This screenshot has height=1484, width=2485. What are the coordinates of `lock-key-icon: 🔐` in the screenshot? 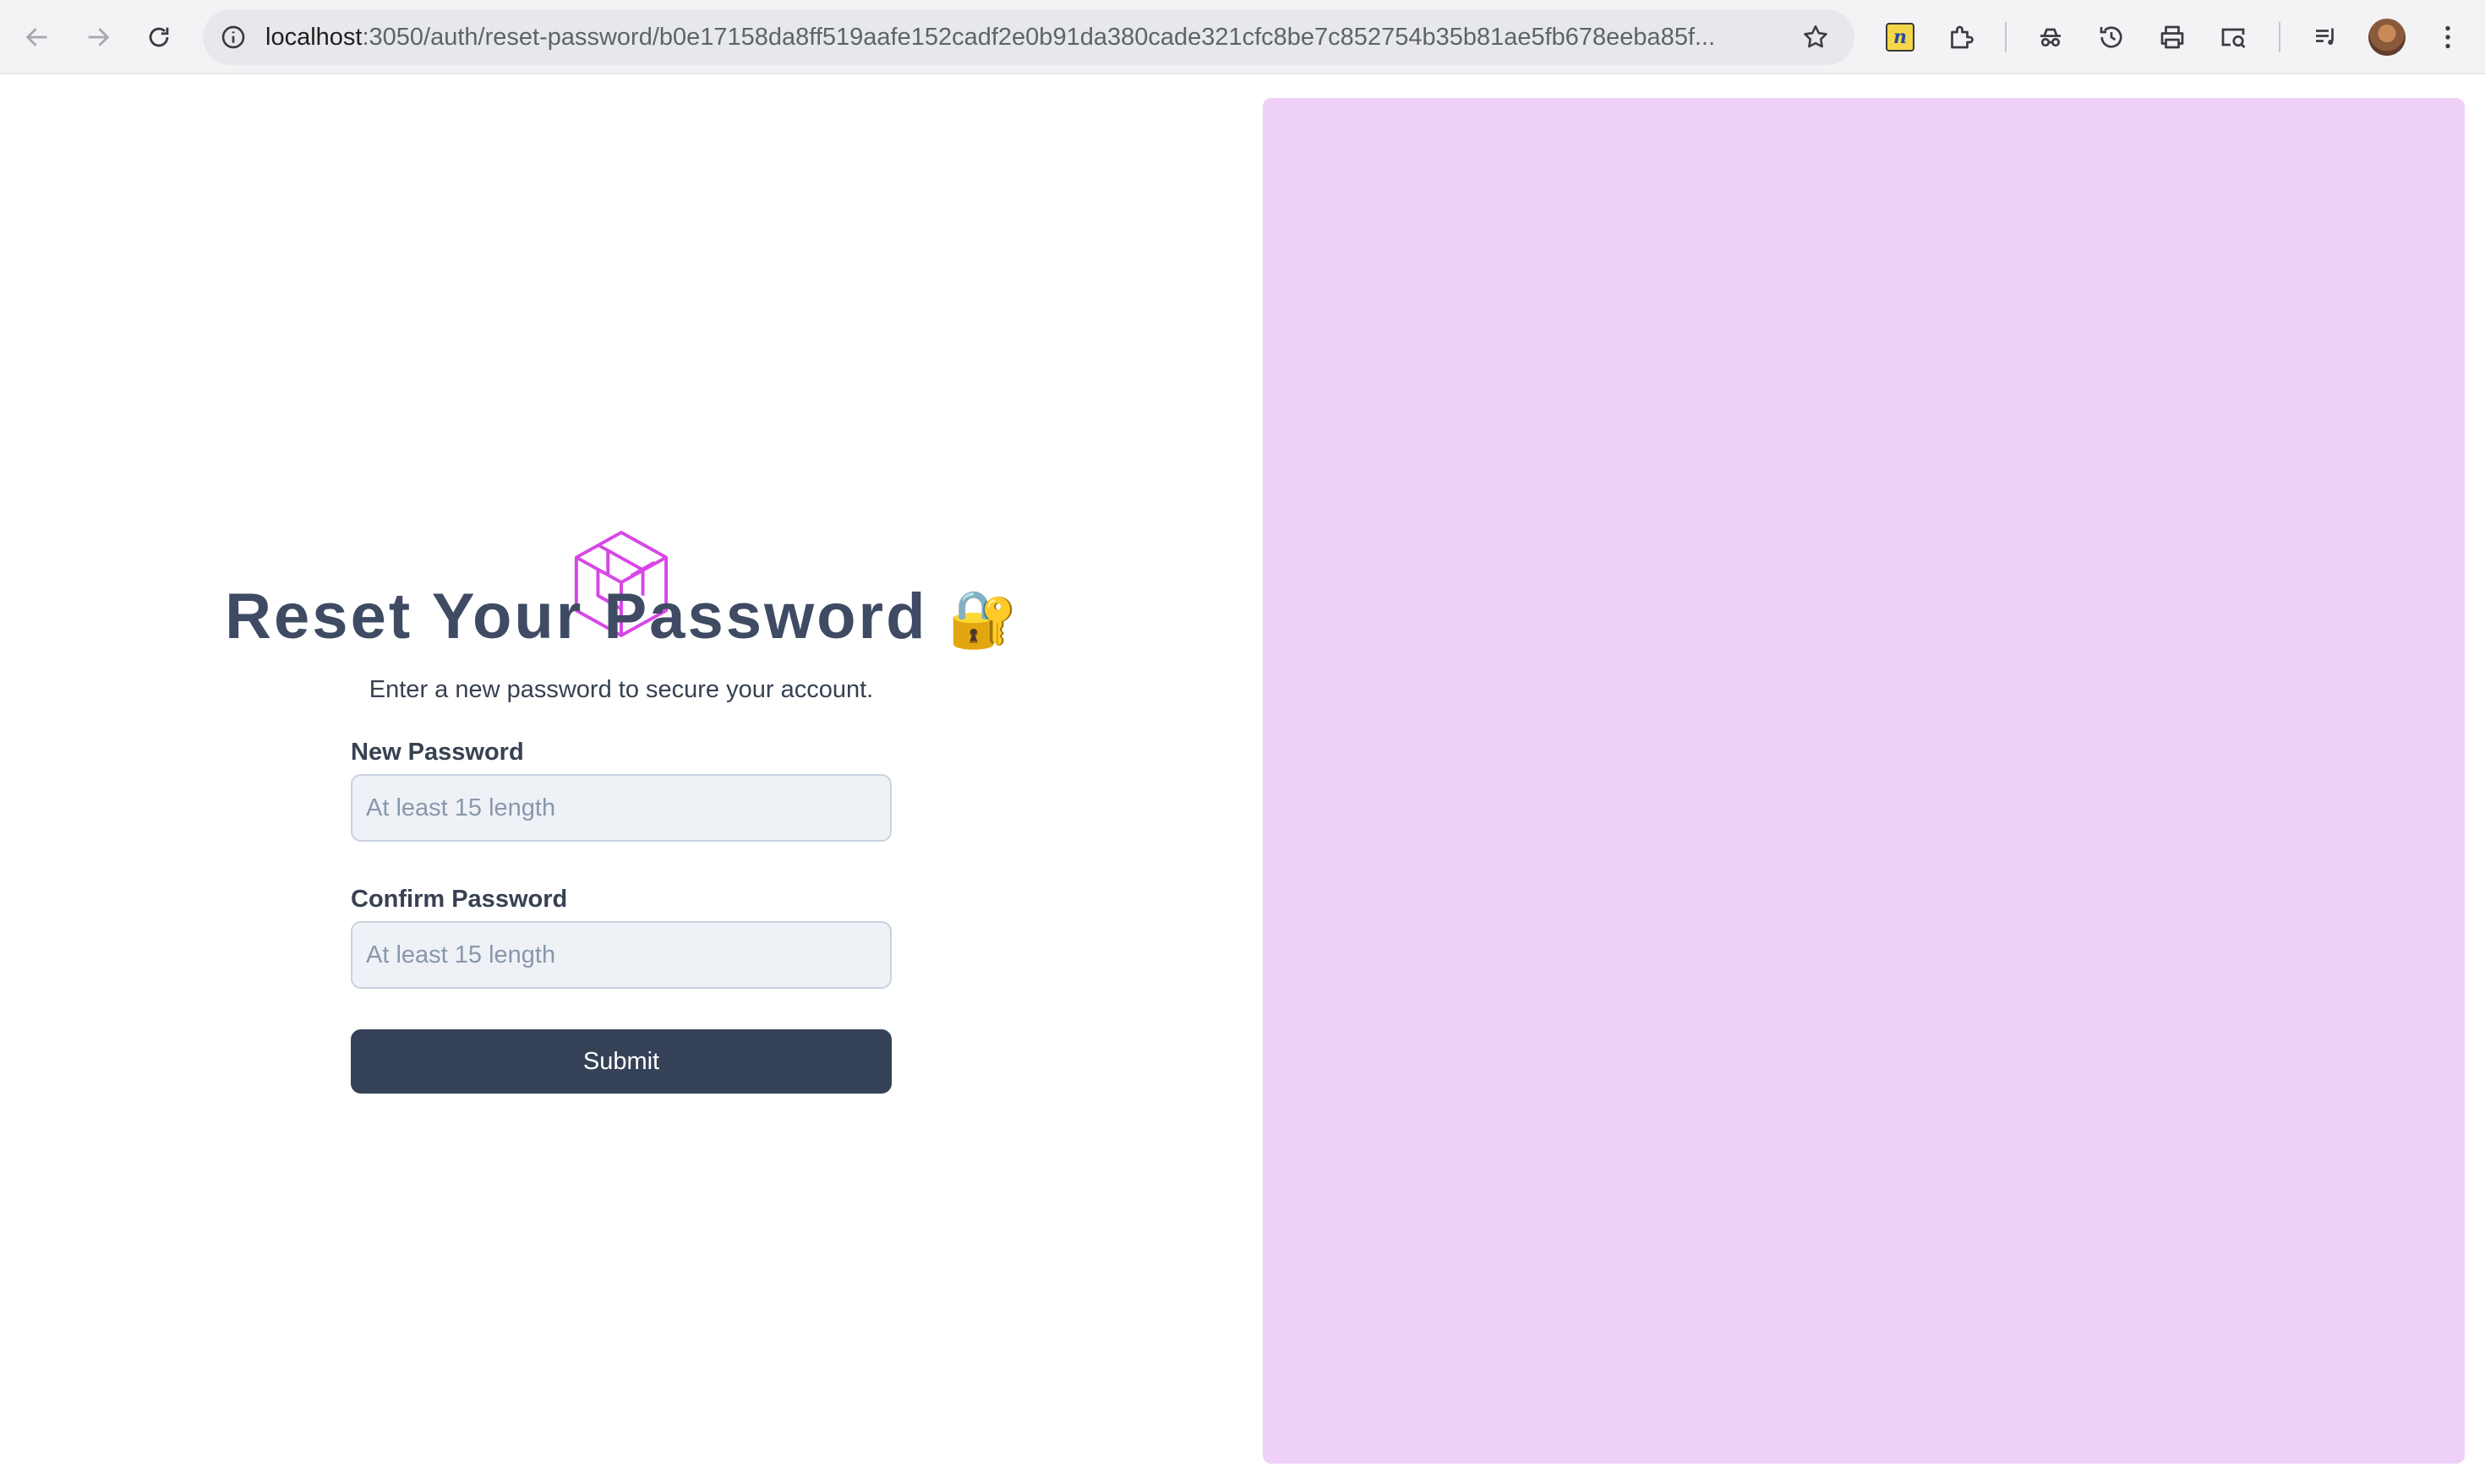 It's located at (983, 618).